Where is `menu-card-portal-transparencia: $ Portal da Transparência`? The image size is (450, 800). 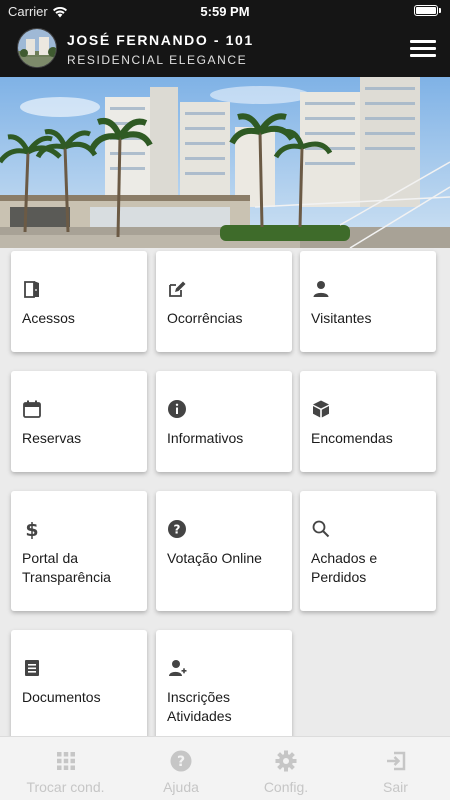
menu-card-portal-transparencia: $ Portal da Transparência is located at coordinates (79, 551).